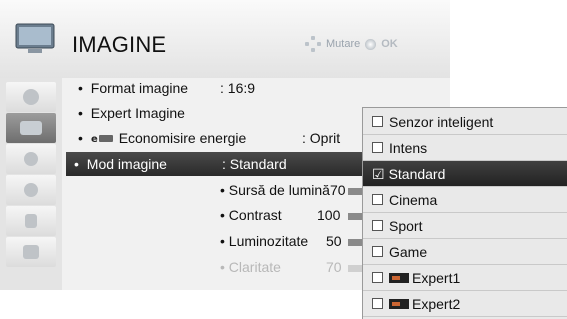 Image resolution: width=567 pixels, height=319 pixels. Describe the element at coordinates (102, 139) in the screenshot. I see `energy-saving-icon: e` at that location.